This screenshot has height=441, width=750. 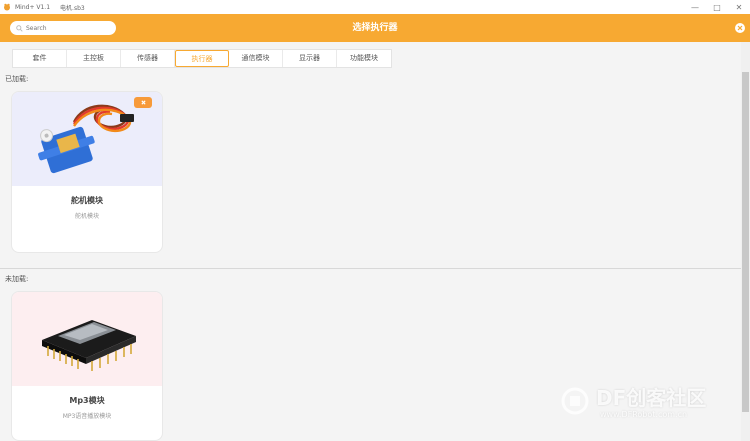 I want to click on search-box, so click(x=63, y=28).